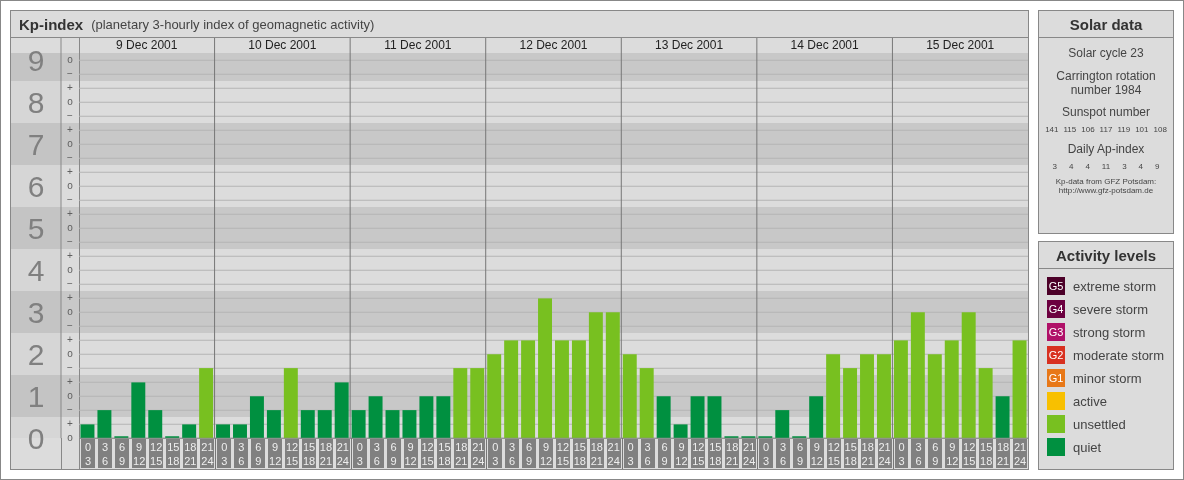  I want to click on legend-label: severe storm, so click(1111, 309).